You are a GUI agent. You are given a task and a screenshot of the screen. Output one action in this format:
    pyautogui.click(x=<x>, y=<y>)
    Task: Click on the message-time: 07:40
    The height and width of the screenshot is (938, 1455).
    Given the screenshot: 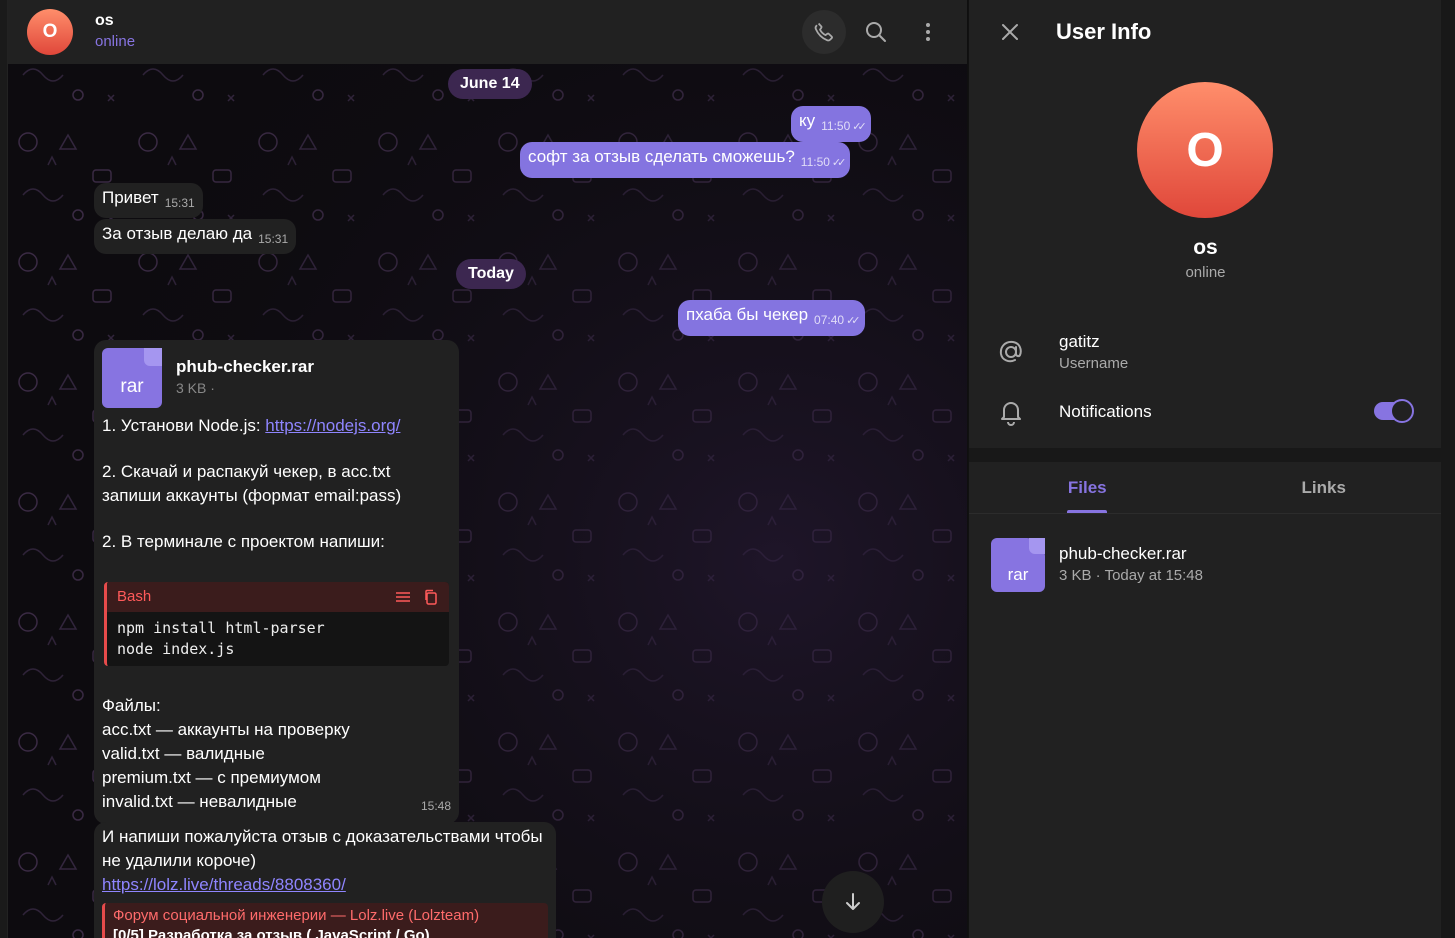 What is the action you would take?
    pyautogui.click(x=829, y=320)
    